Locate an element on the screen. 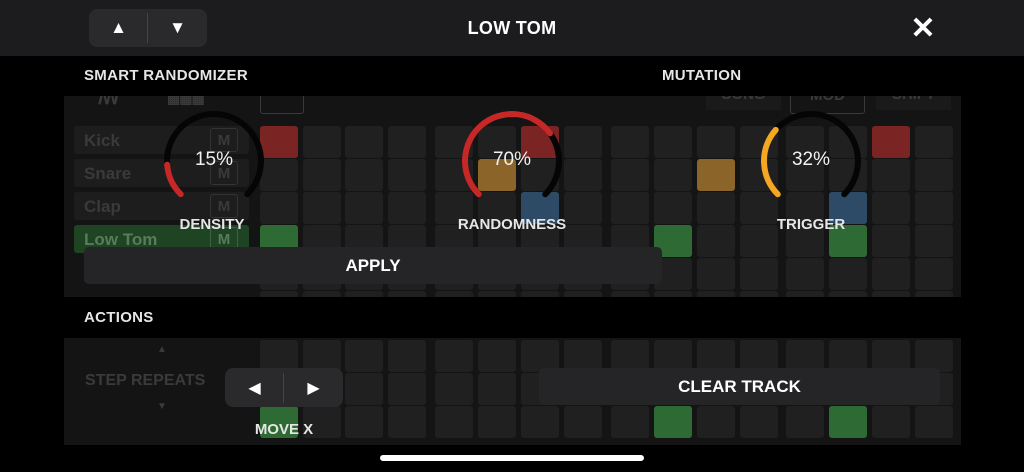 This screenshot has width=1024, height=472. close-button: ✕ is located at coordinates (923, 28).